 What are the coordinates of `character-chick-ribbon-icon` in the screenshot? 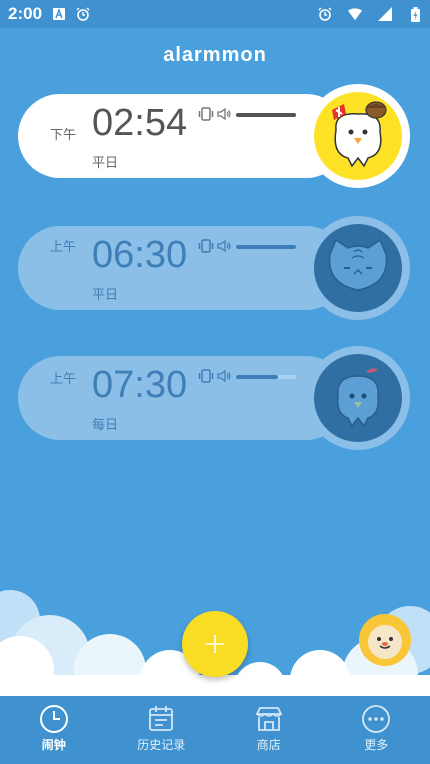 It's located at (358, 398).